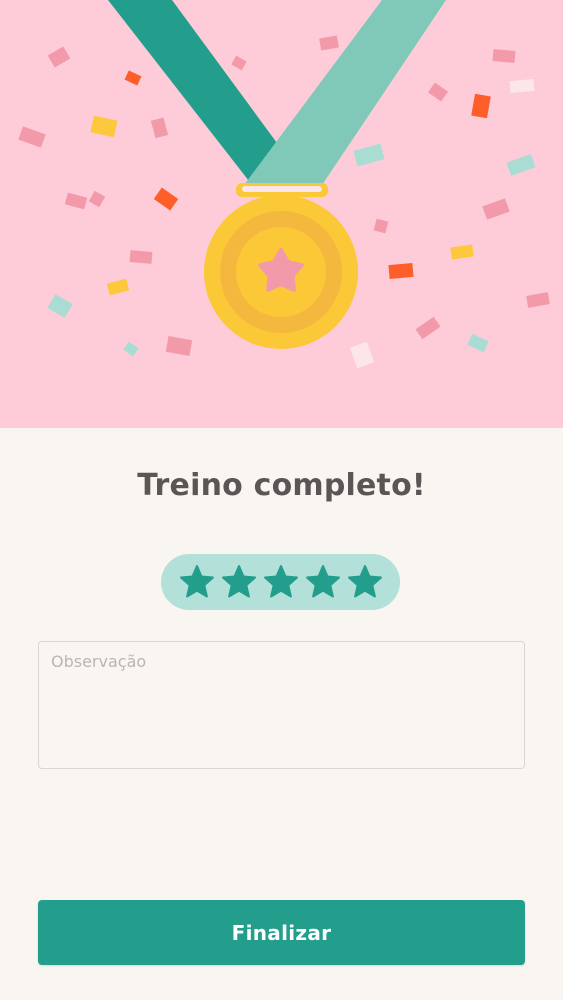  Describe the element at coordinates (281, 272) in the screenshot. I see `medal-icon` at that location.